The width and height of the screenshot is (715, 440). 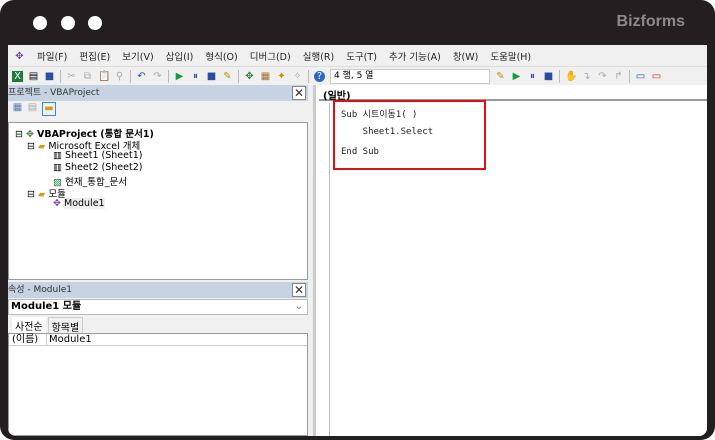 I want to click on tree-node-sheet2: ▥ Sheet2 (Sheet2), so click(x=97, y=167).